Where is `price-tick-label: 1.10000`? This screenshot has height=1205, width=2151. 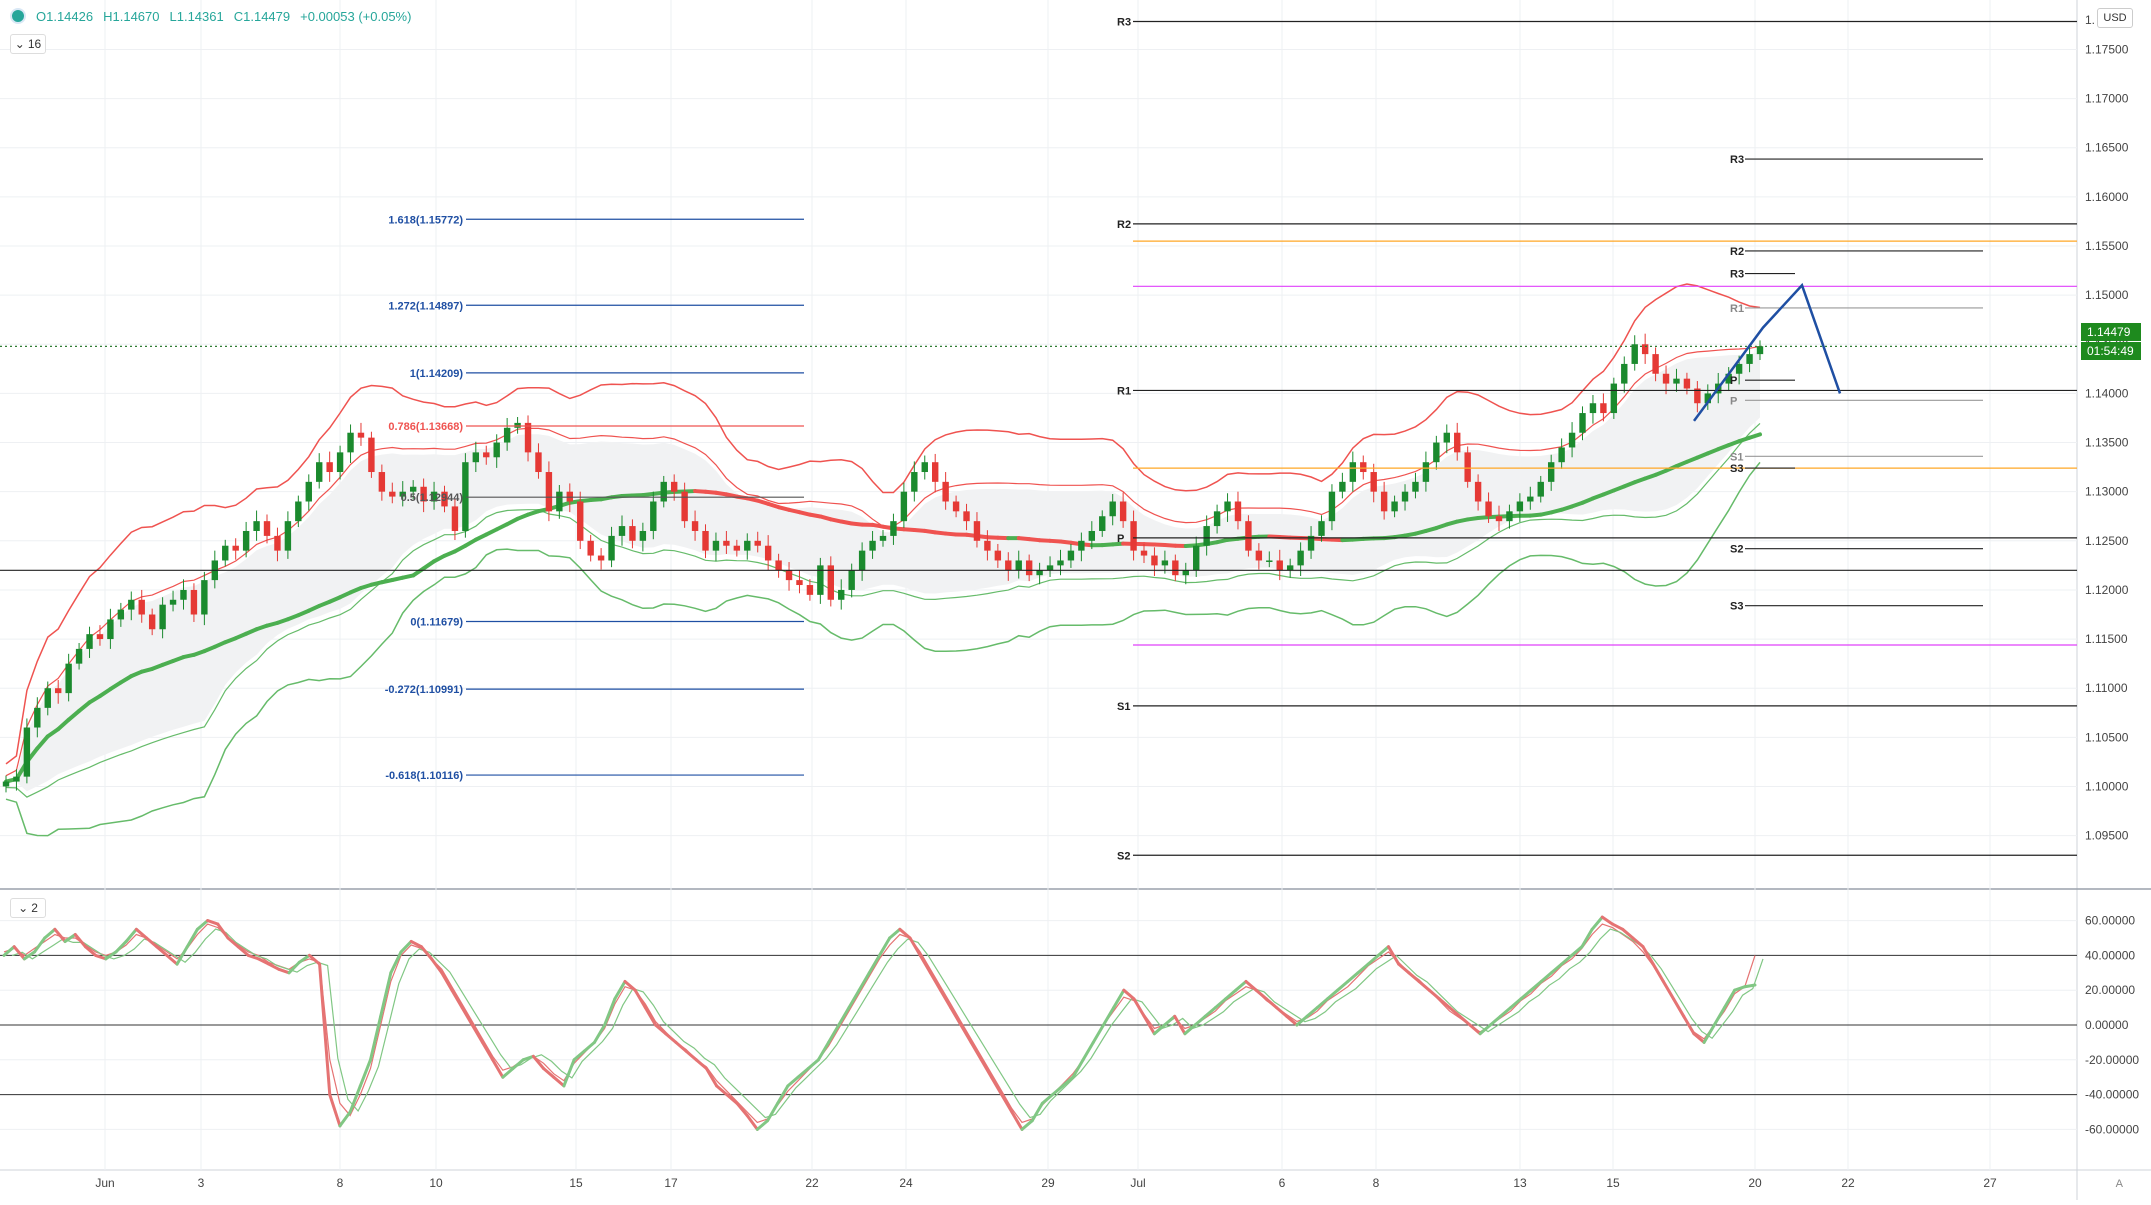
price-tick-label: 1.10000 is located at coordinates (2107, 786).